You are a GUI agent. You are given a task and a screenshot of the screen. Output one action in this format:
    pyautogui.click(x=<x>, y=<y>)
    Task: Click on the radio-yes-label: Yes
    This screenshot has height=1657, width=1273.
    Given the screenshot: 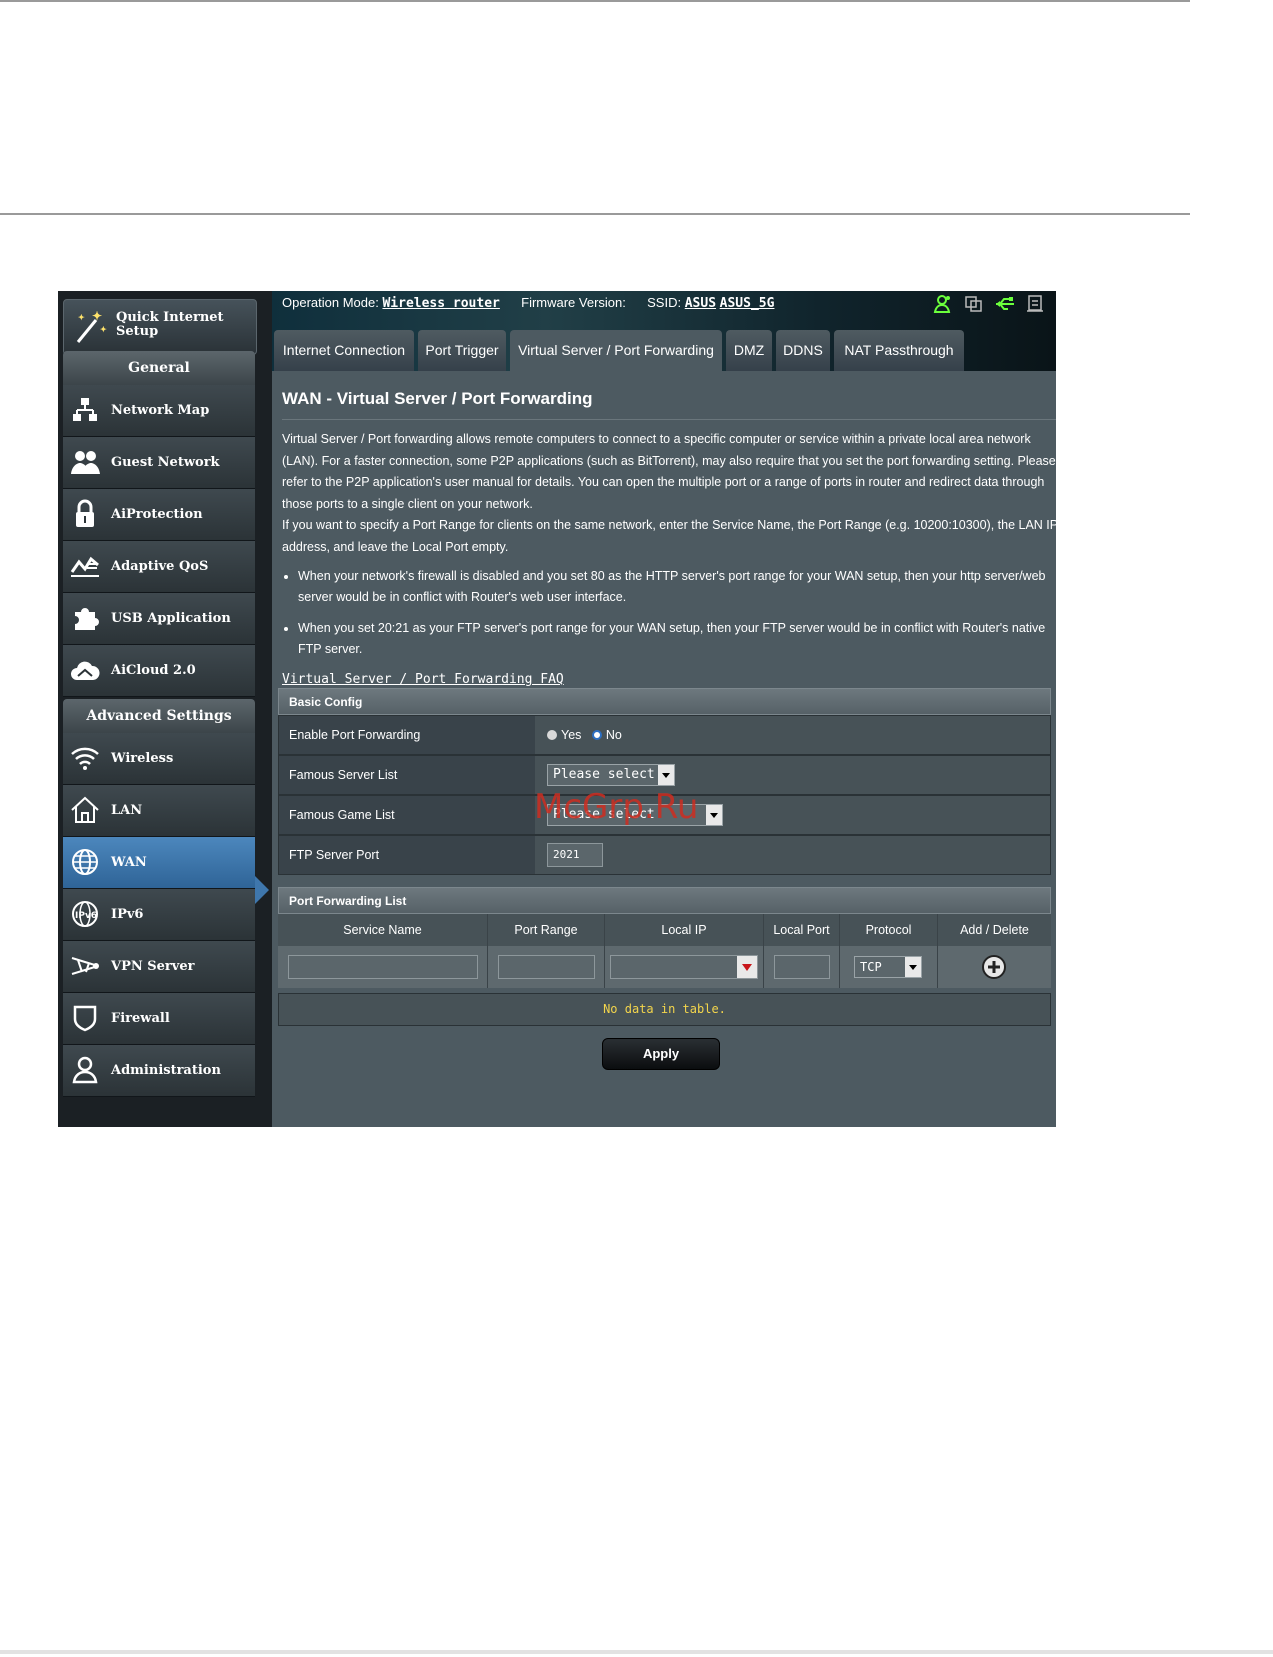 What is the action you would take?
    pyautogui.click(x=571, y=735)
    